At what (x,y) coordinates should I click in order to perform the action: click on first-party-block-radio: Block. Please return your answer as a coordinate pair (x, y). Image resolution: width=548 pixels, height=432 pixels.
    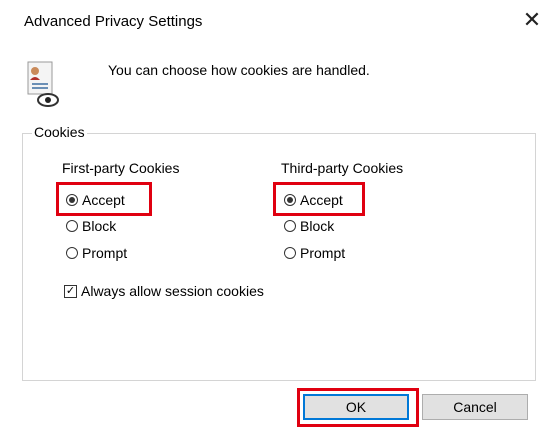
    Looking at the image, I should click on (91, 226).